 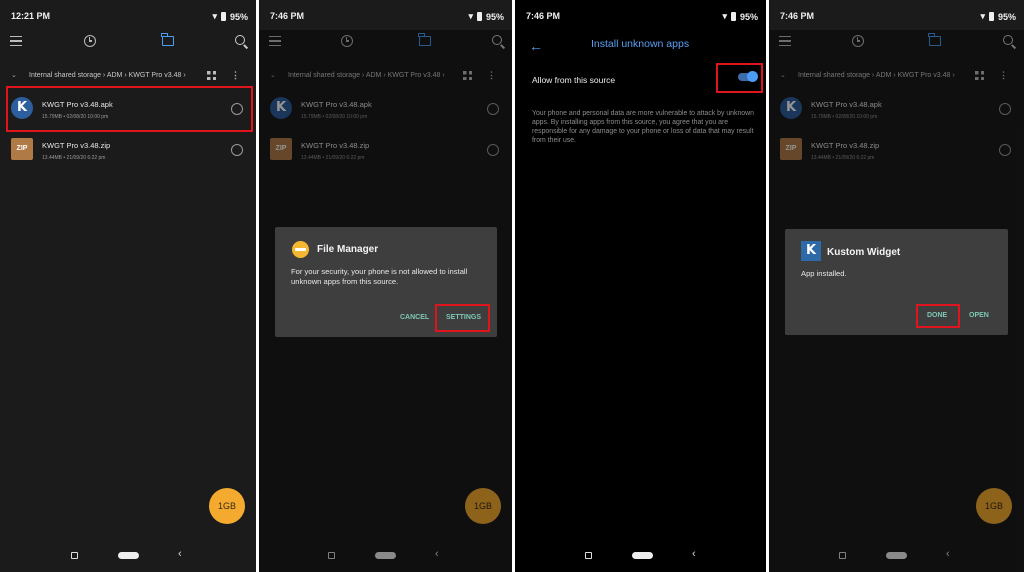 I want to click on storage-fab-button: 1GB, so click(x=227, y=506).